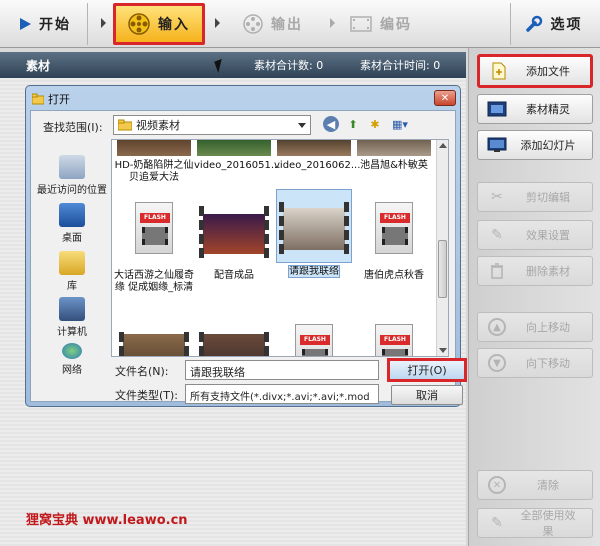 Image resolution: width=600 pixels, height=546 pixels. I want to click on film-reel-icon, so click(139, 24).